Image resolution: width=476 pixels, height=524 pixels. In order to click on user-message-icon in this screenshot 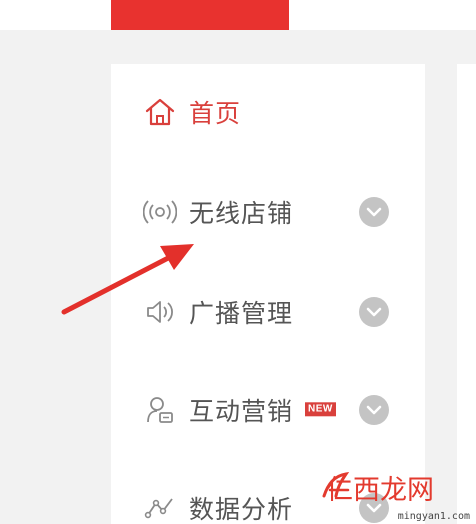, I will do `click(160, 410)`.